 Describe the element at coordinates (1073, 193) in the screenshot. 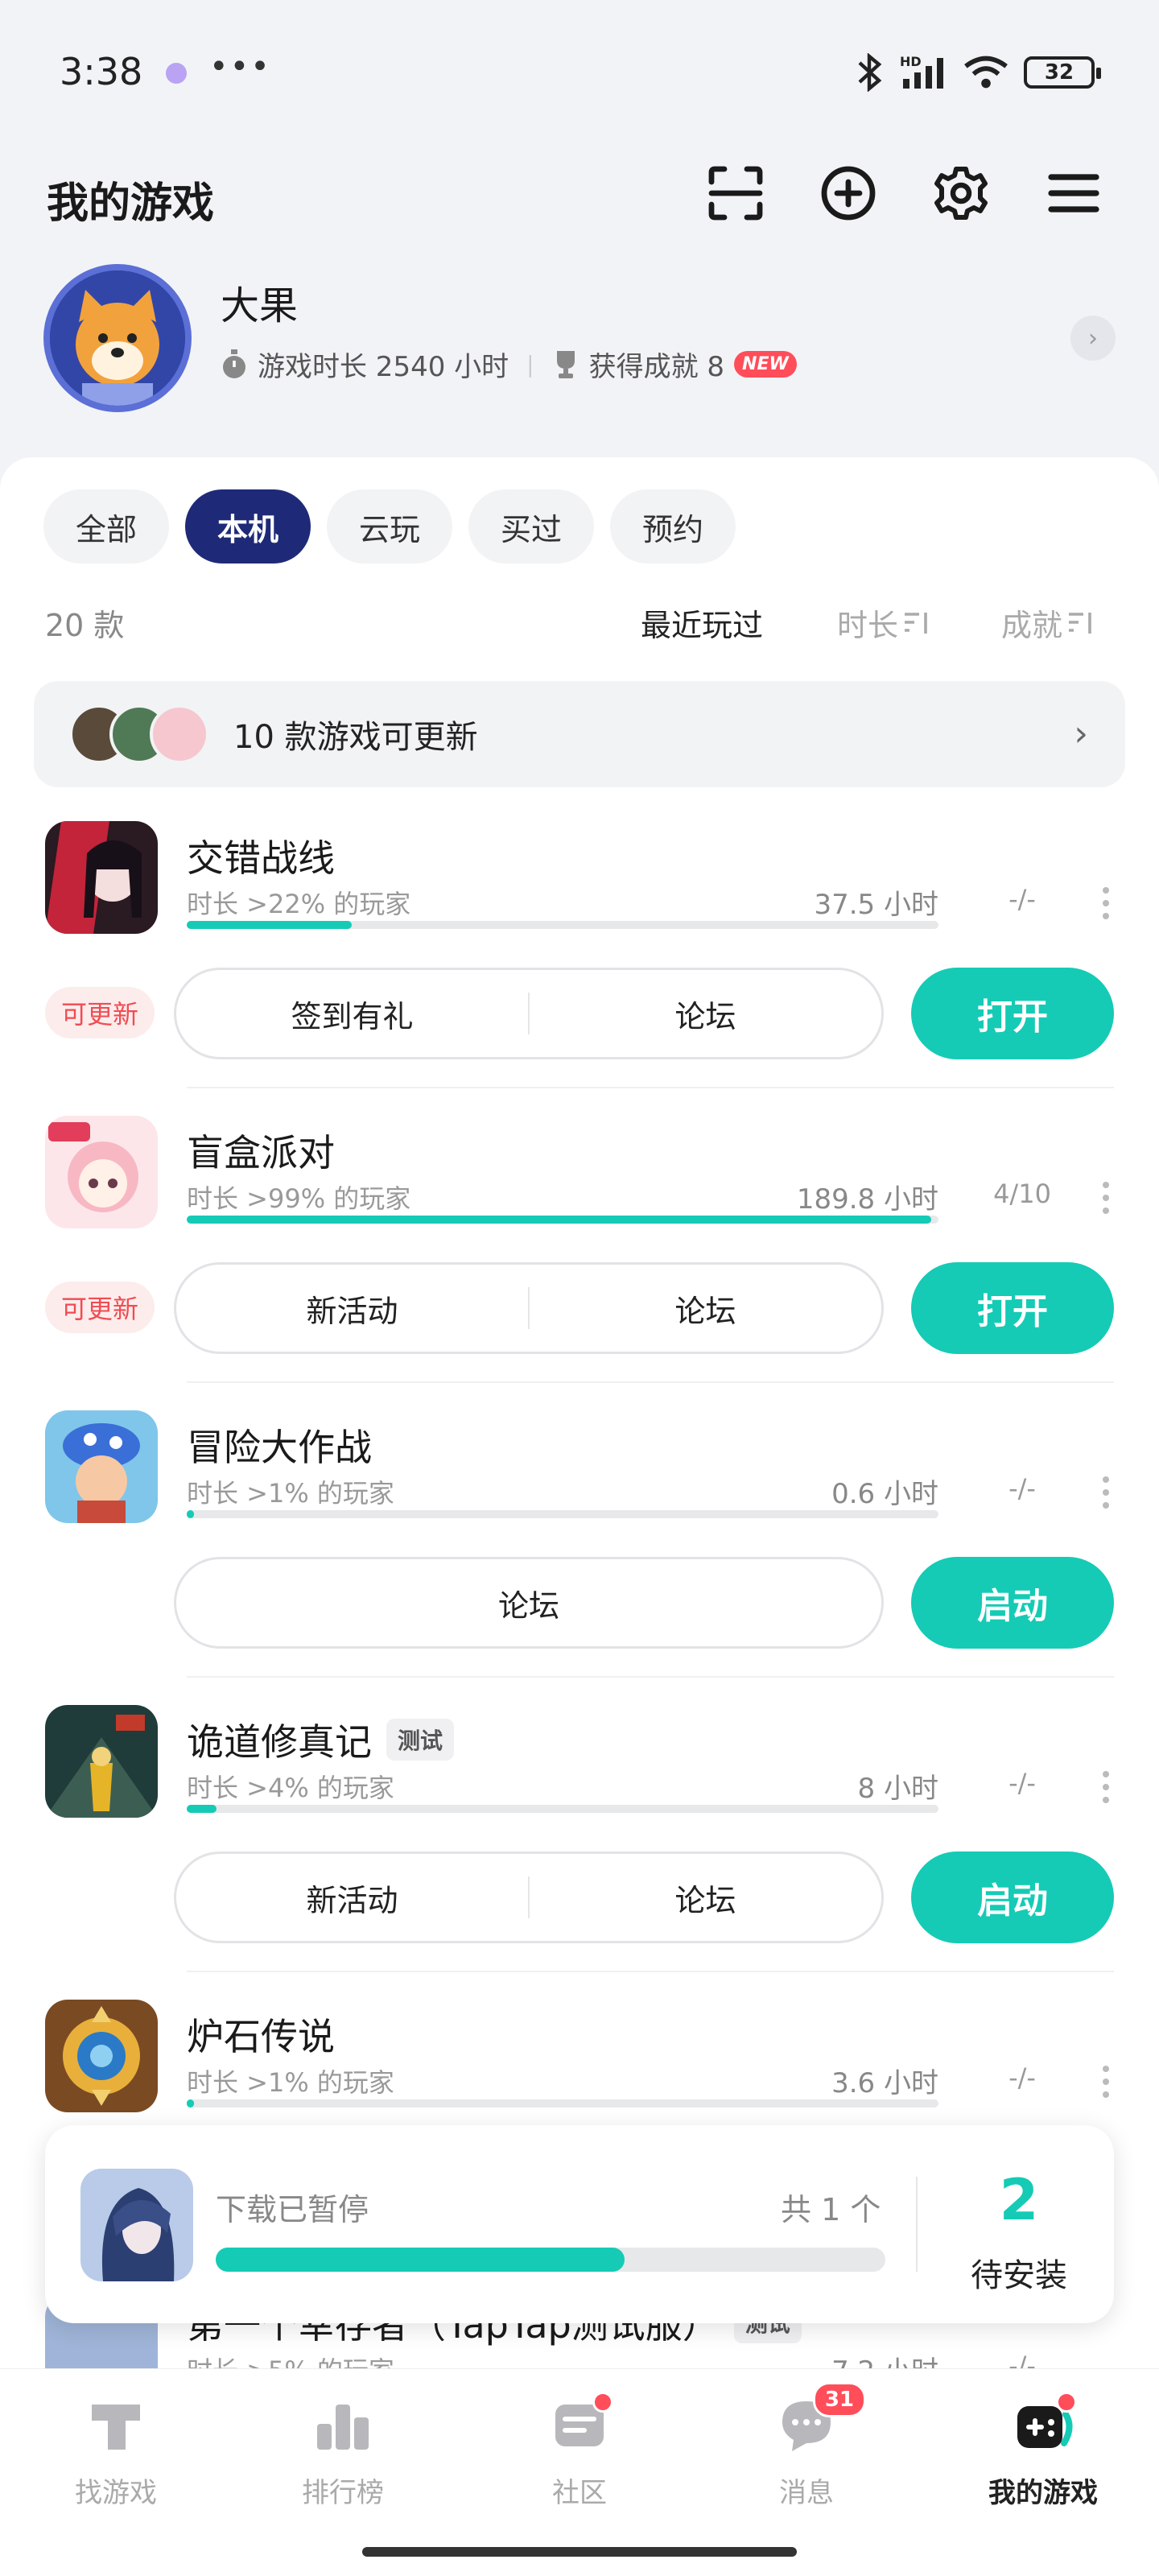

I see `menu-button` at that location.